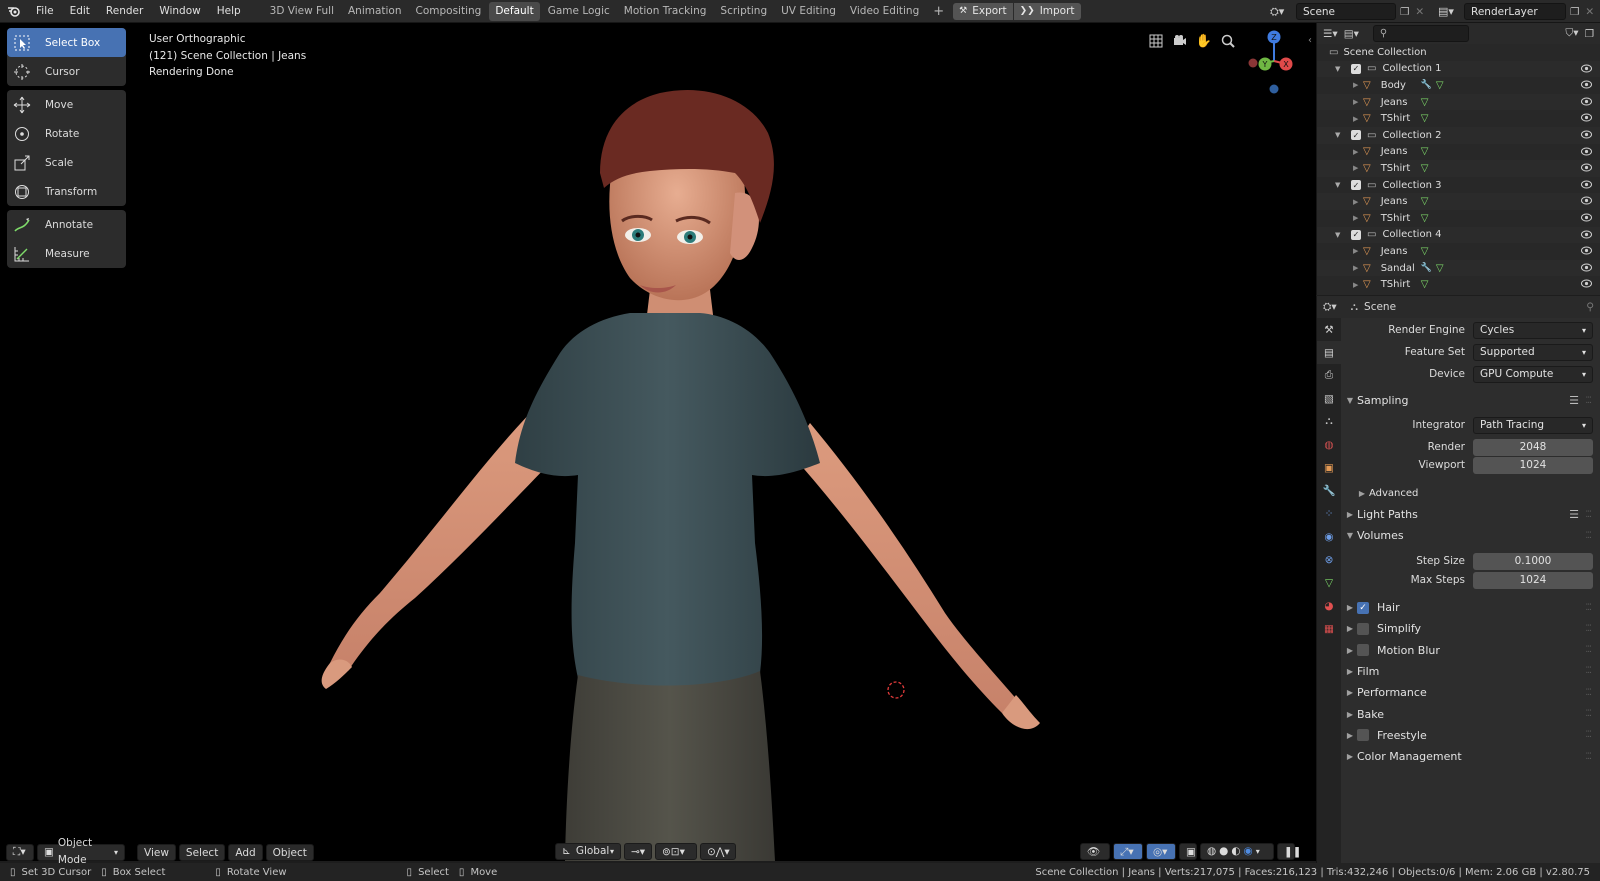 This screenshot has height=881, width=1600. Describe the element at coordinates (1420, 33) in the screenshot. I see `outliner-search-input: ⚲` at that location.